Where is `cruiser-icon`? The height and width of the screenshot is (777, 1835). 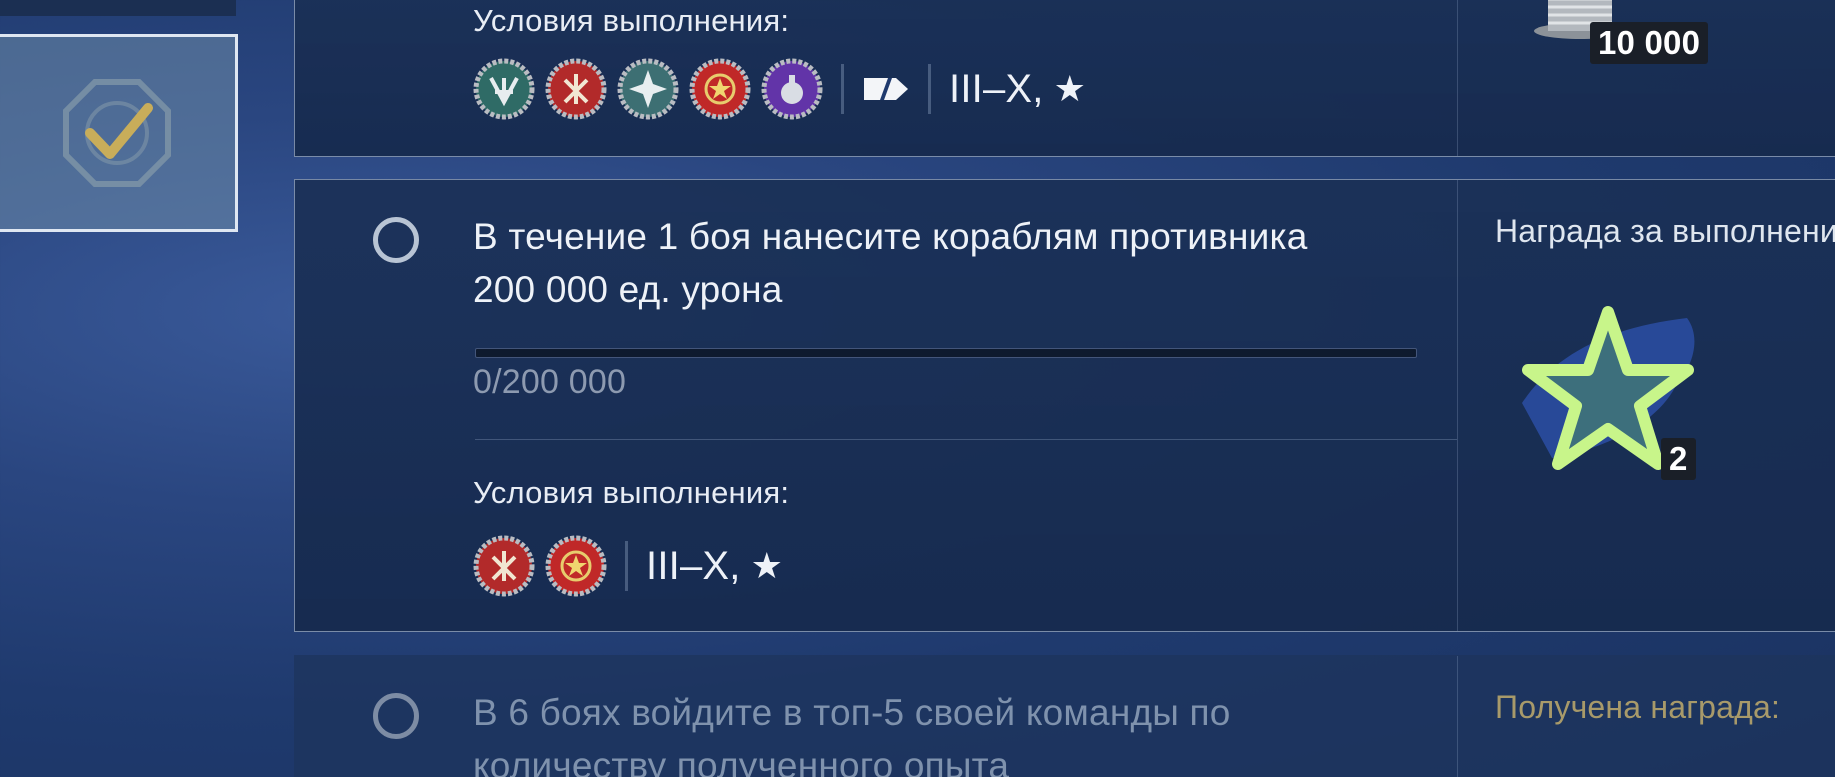 cruiser-icon is located at coordinates (504, 89).